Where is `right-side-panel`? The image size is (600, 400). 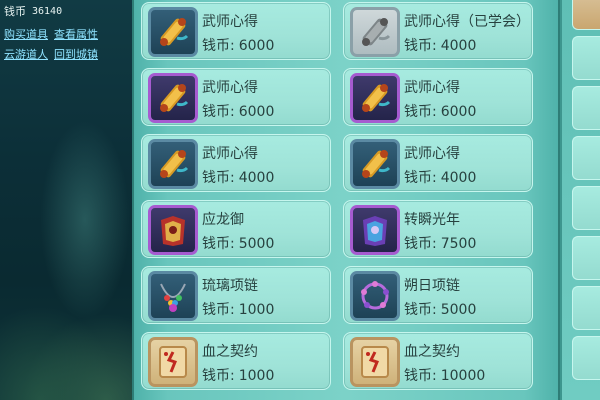 right-side-panel is located at coordinates (580, 200).